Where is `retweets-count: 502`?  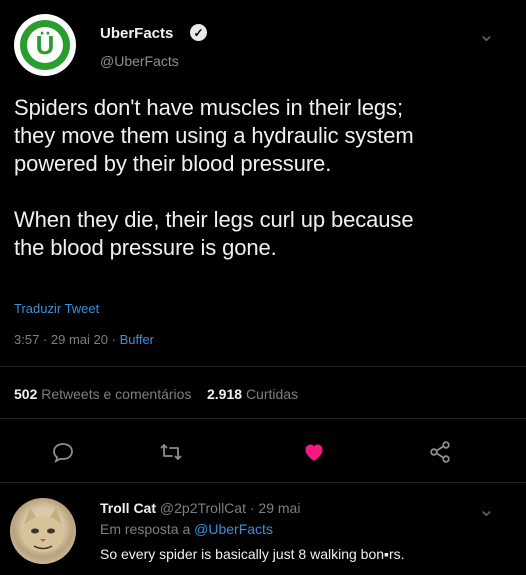 retweets-count: 502 is located at coordinates (25, 394).